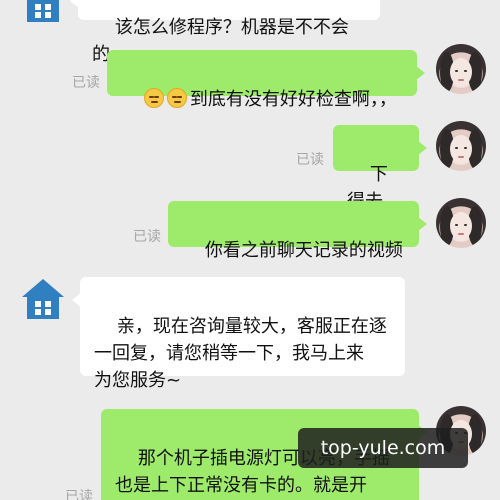 The width and height of the screenshot is (500, 500). I want to click on sent-message-bubble: 你看之前聊天记录的视频, so click(297, 231).